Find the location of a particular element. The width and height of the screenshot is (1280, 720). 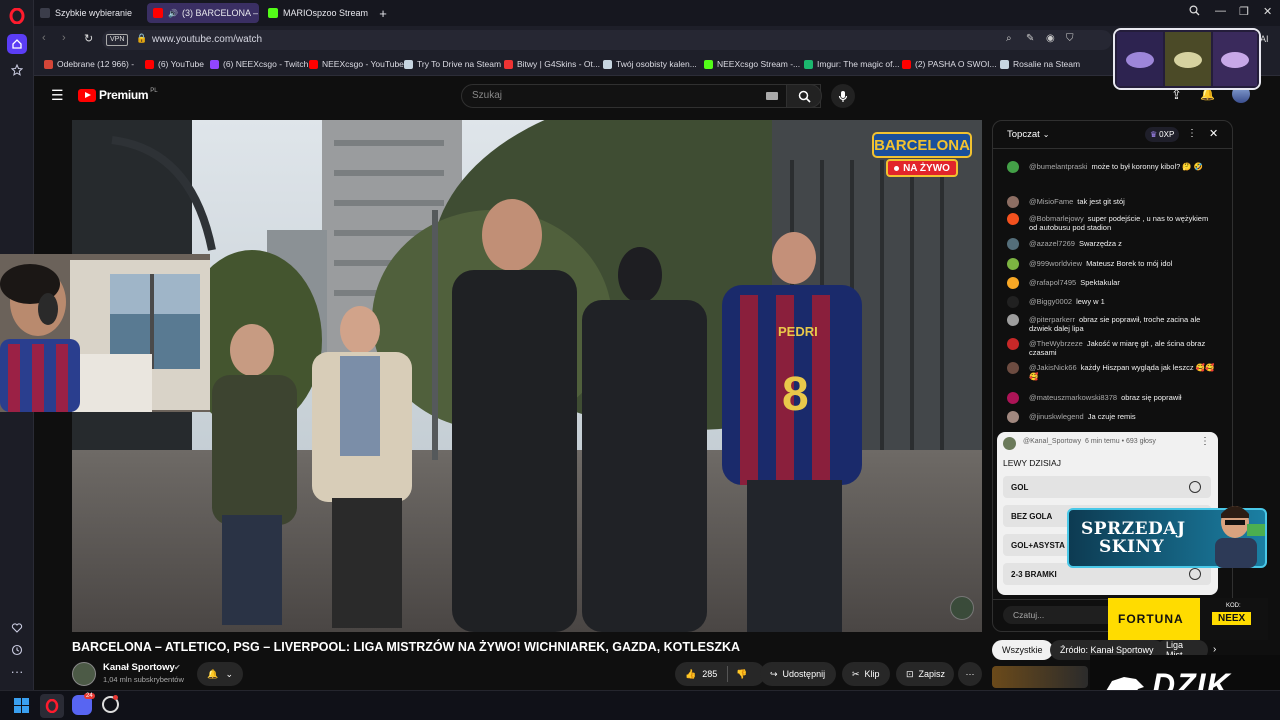

subscribed-bell-button: 🔔 ⌄ is located at coordinates (220, 674).